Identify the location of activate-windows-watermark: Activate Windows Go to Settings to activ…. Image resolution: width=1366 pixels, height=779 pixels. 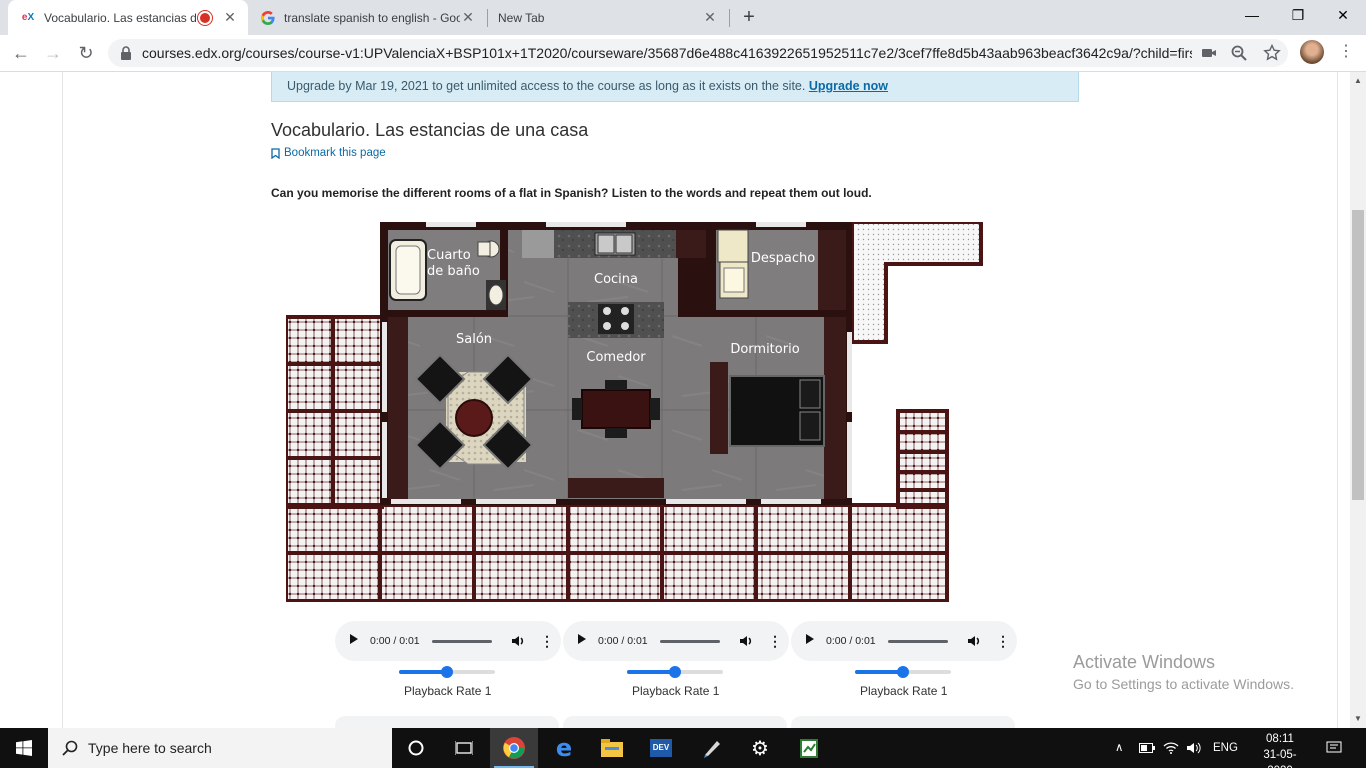
(1183, 672).